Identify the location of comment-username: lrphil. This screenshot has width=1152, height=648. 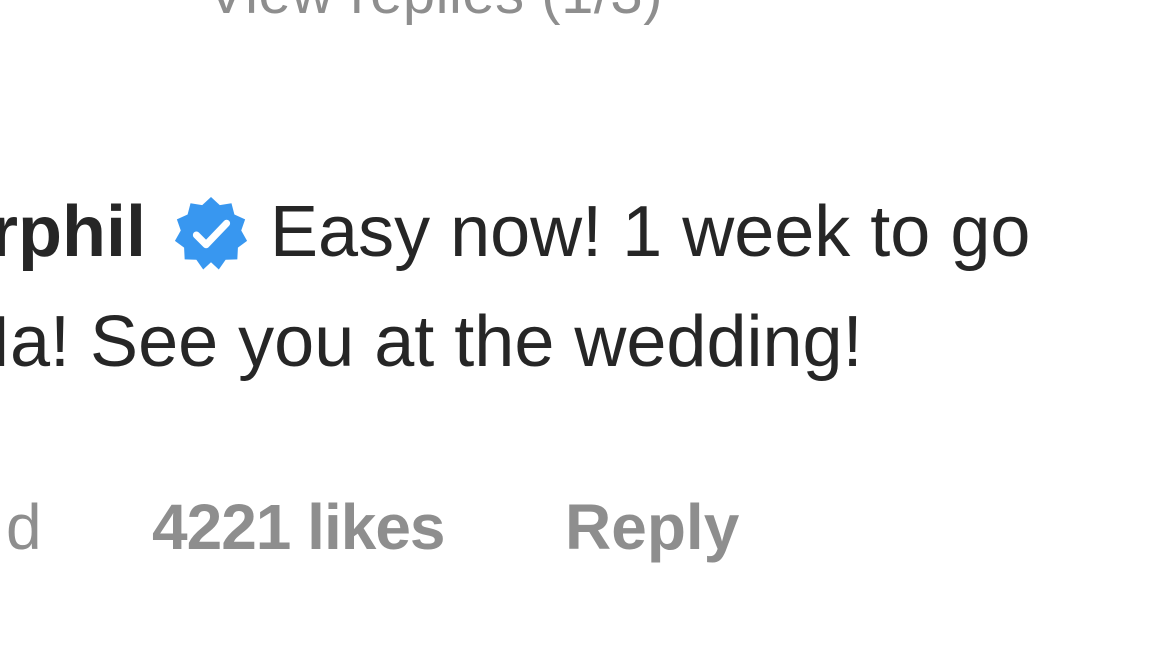
(73, 232).